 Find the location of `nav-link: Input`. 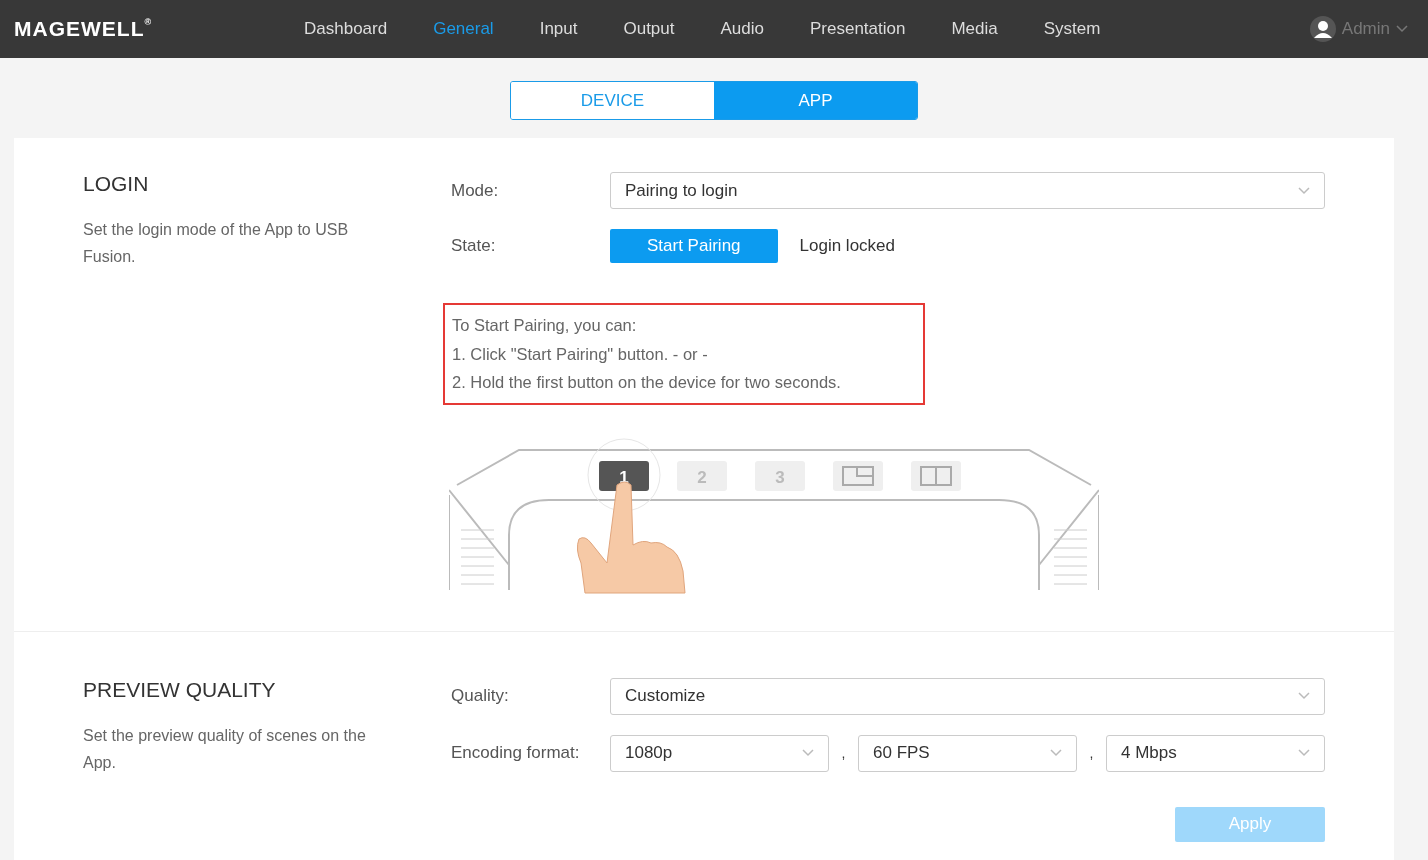

nav-link: Input is located at coordinates (558, 29).